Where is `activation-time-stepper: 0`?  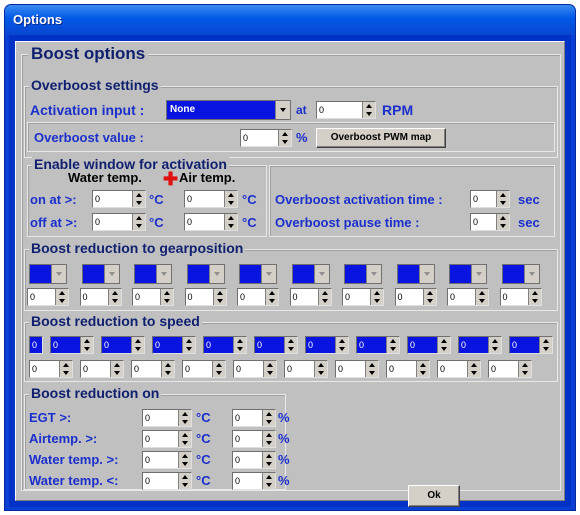 activation-time-stepper: 0 is located at coordinates (490, 199).